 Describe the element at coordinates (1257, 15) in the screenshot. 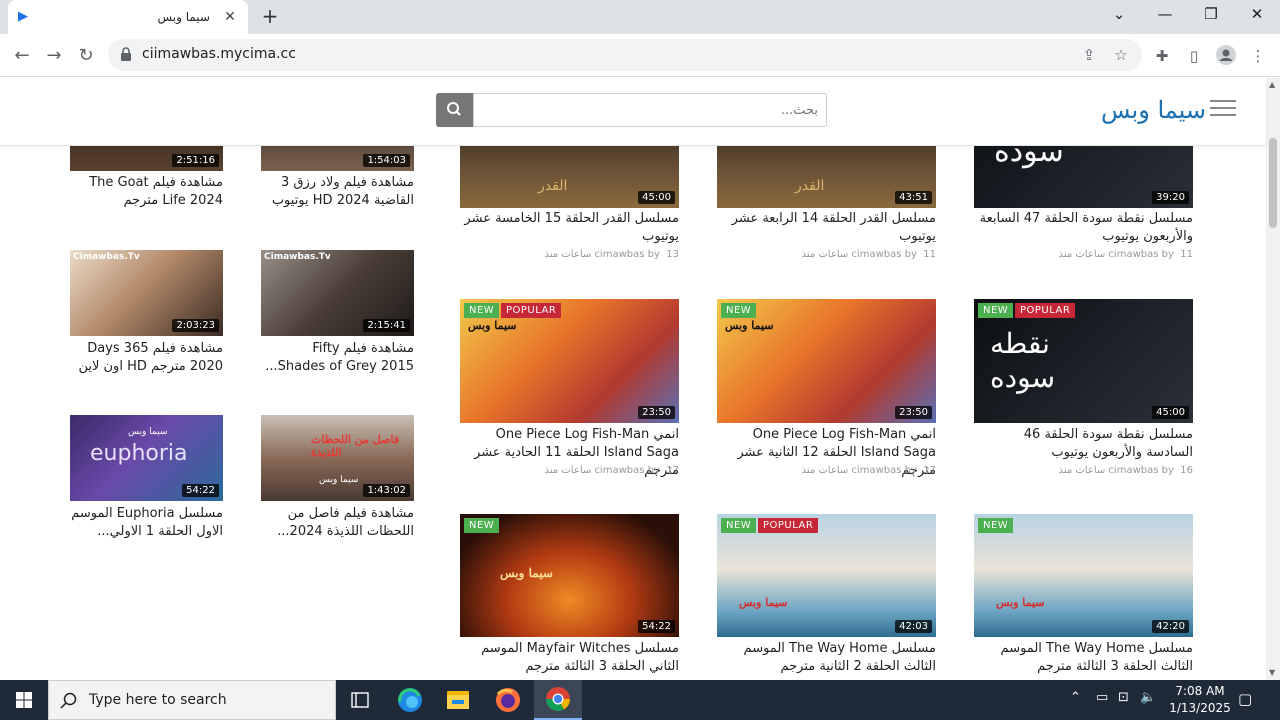

I see `close-window-button: ✕` at that location.